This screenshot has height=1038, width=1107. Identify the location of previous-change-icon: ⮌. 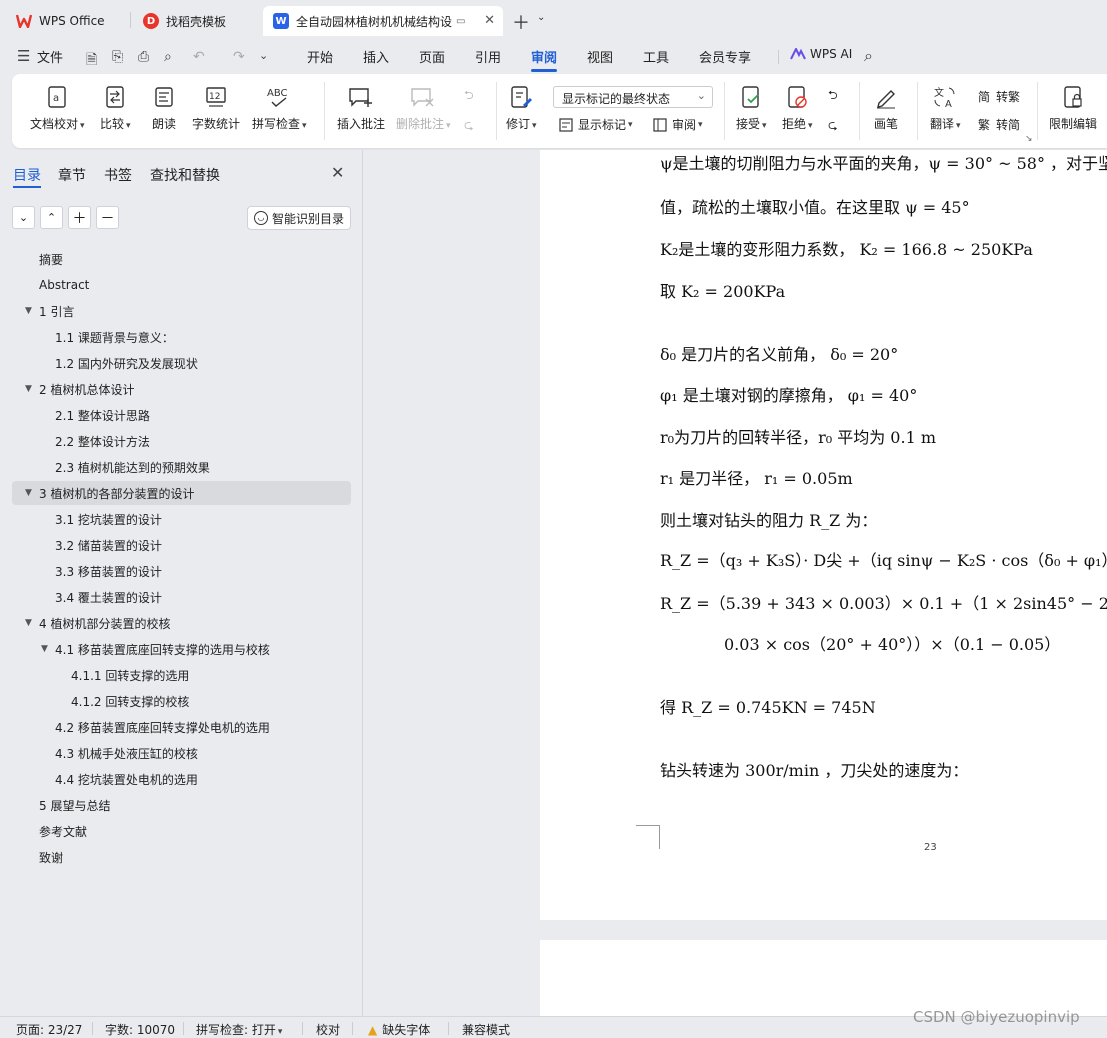
(833, 96).